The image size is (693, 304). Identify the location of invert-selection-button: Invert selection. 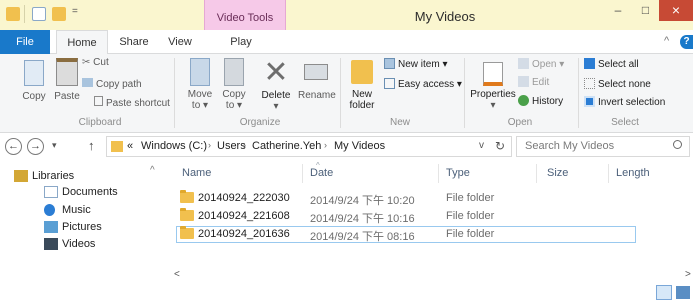
(624, 103).